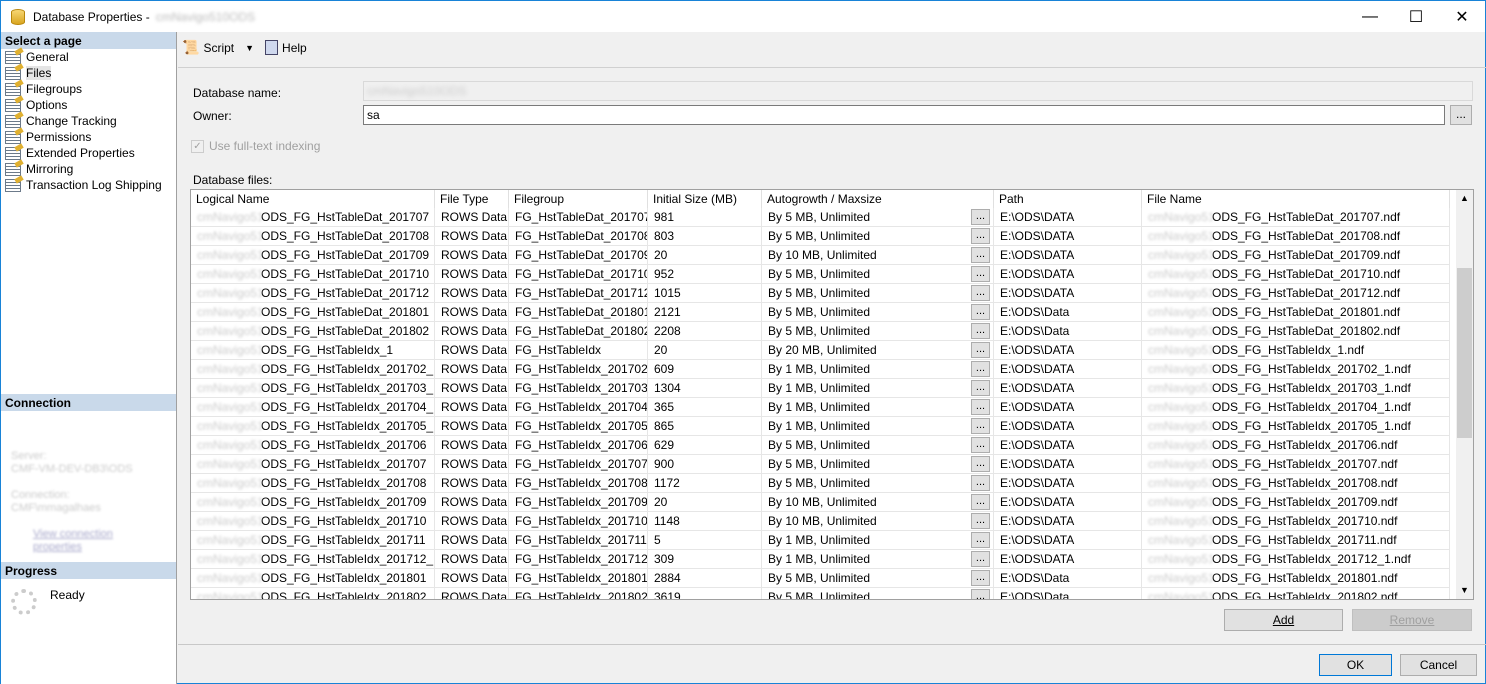 Image resolution: width=1486 pixels, height=684 pixels. What do you see at coordinates (313, 464) in the screenshot?
I see `table-cell: cmNavigo51ODS_FG_HstTableIdx_201707` at bounding box center [313, 464].